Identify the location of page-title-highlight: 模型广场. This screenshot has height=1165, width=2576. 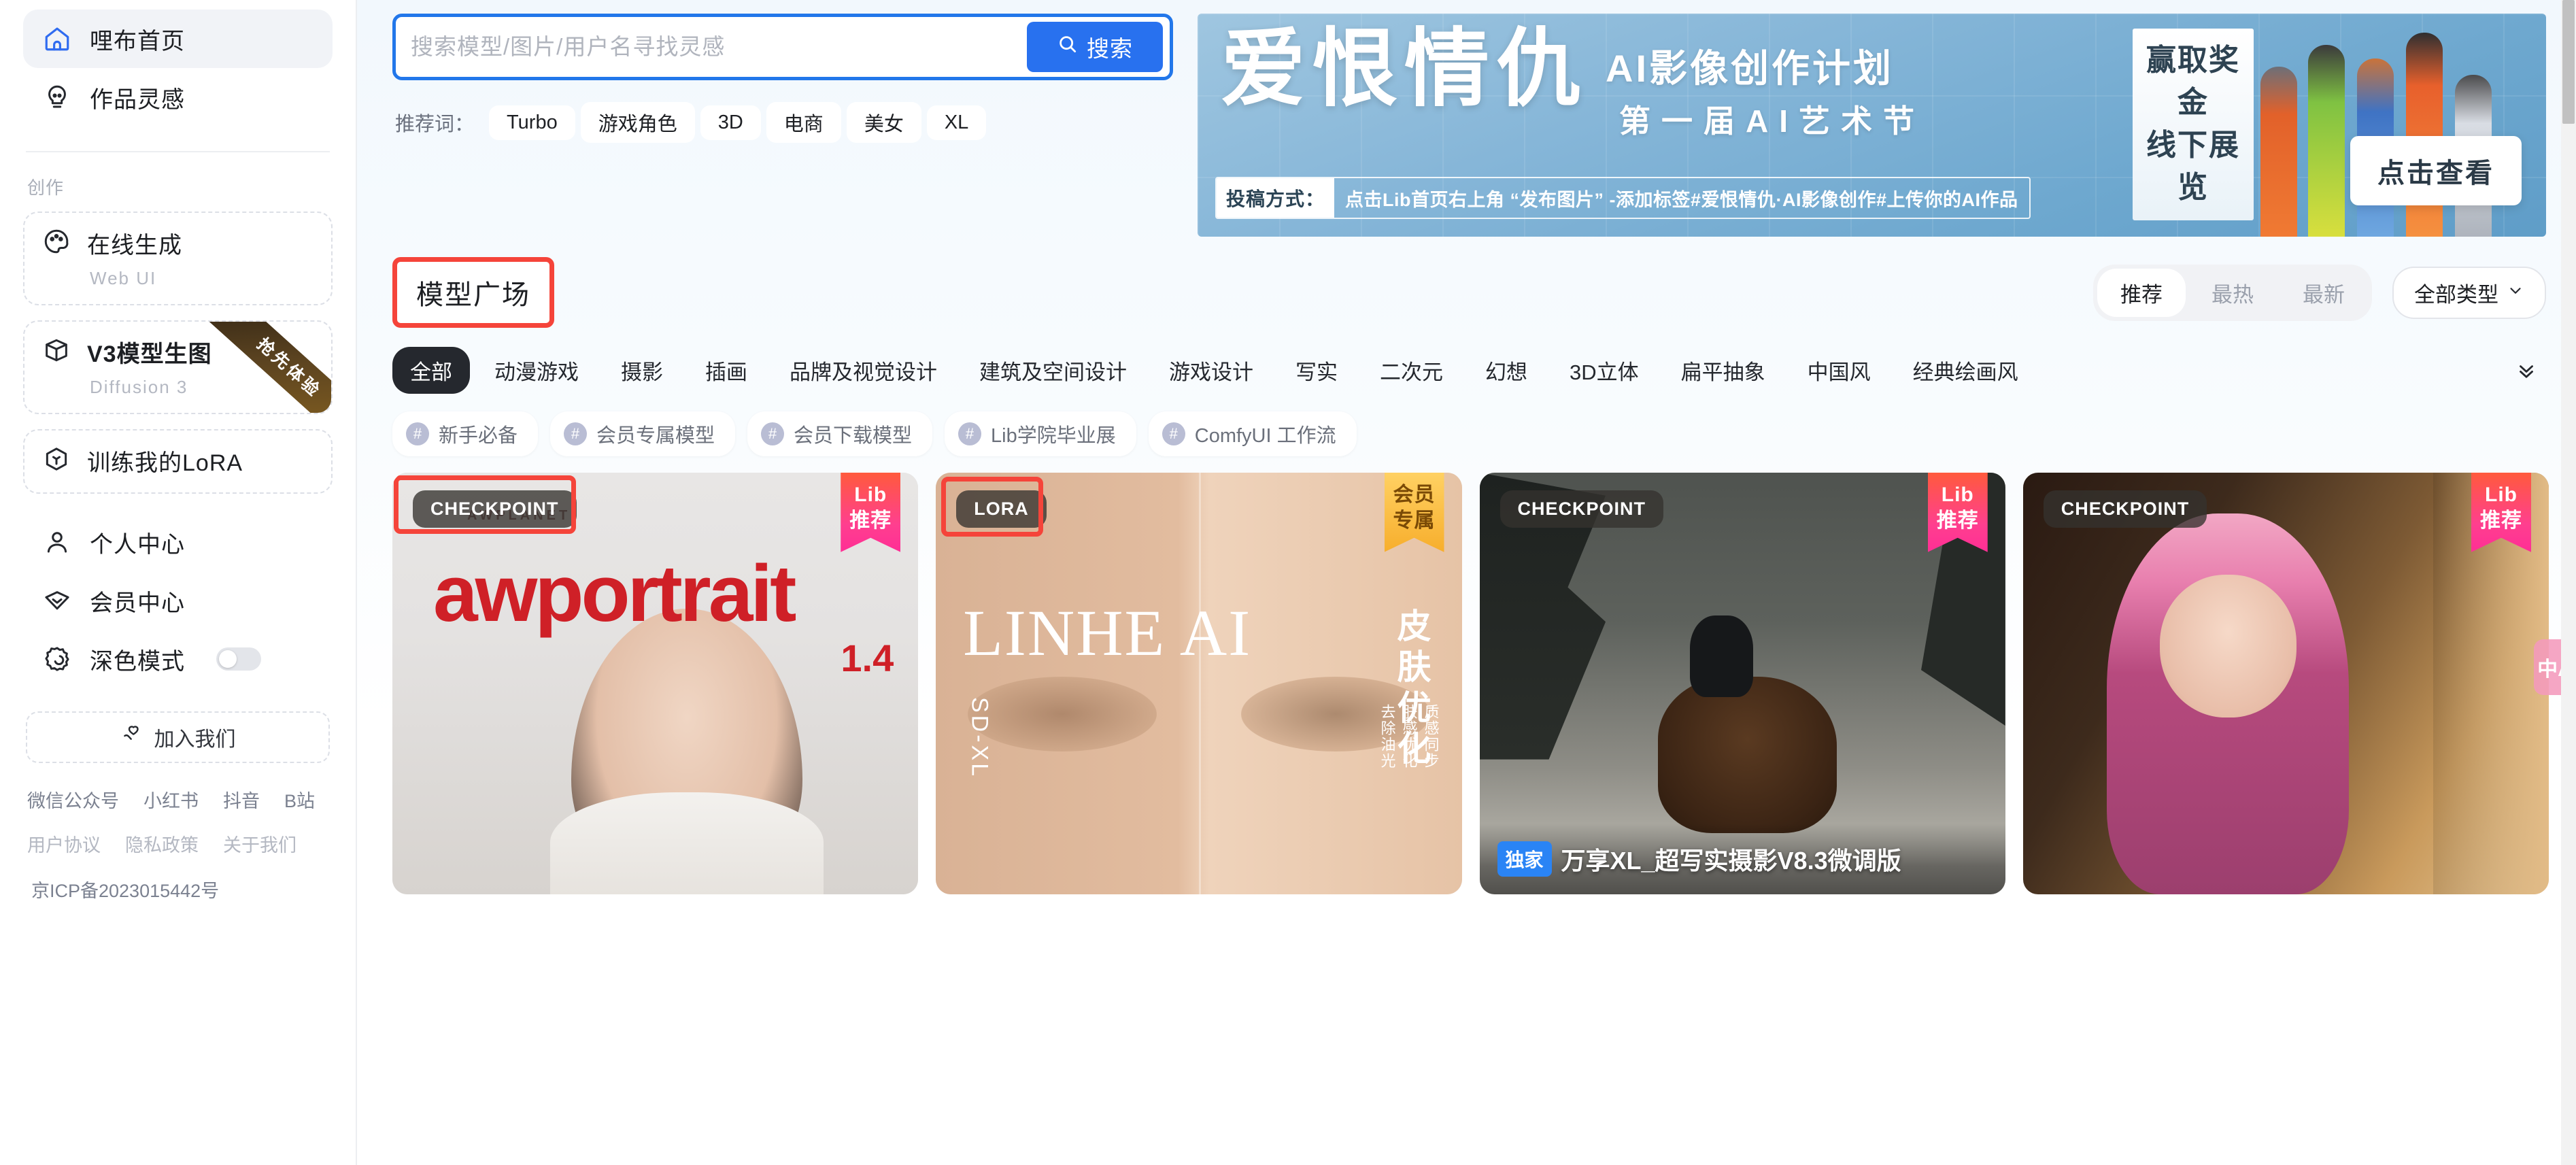
(473, 292).